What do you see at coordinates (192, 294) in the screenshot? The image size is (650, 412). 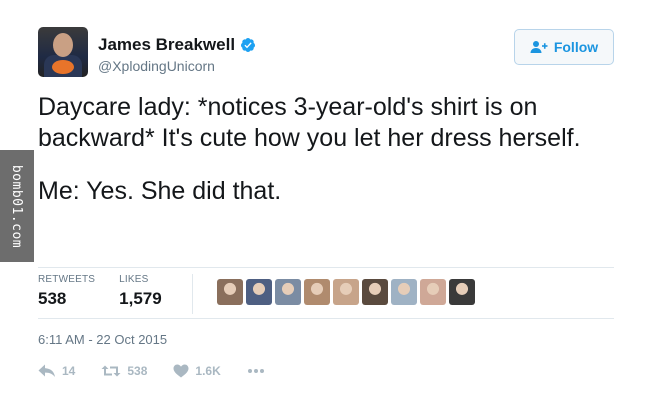 I see `stats-separator` at bounding box center [192, 294].